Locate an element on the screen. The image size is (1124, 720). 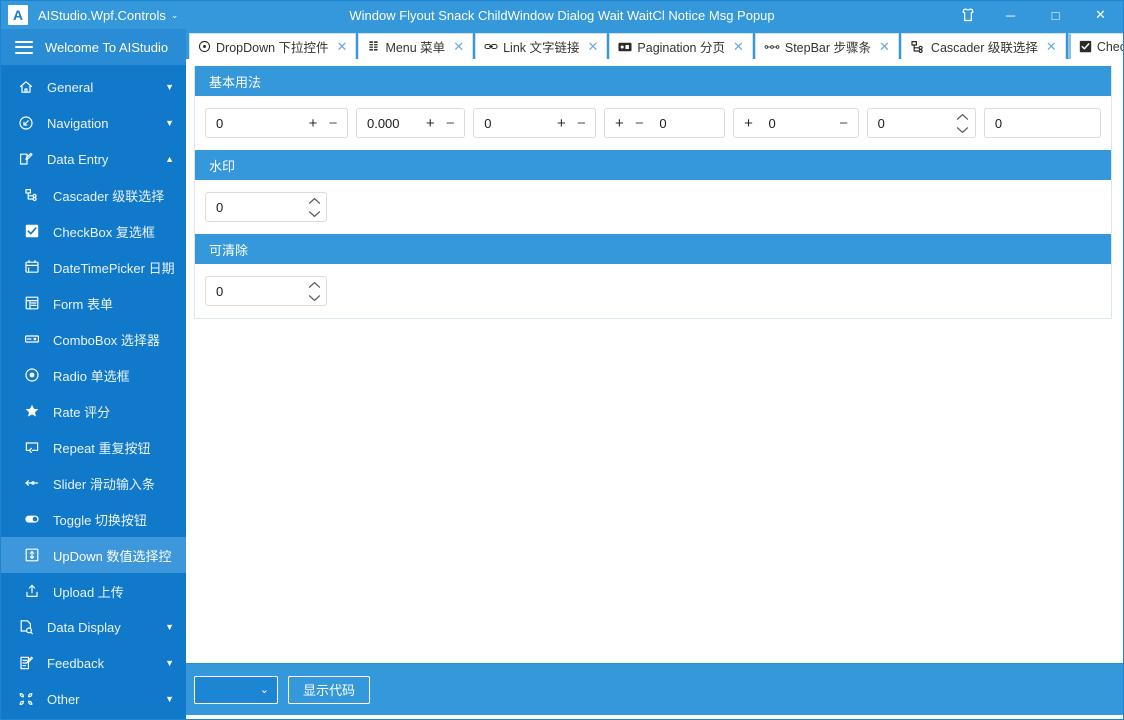
maximize-button: □ is located at coordinates (1055, 15).